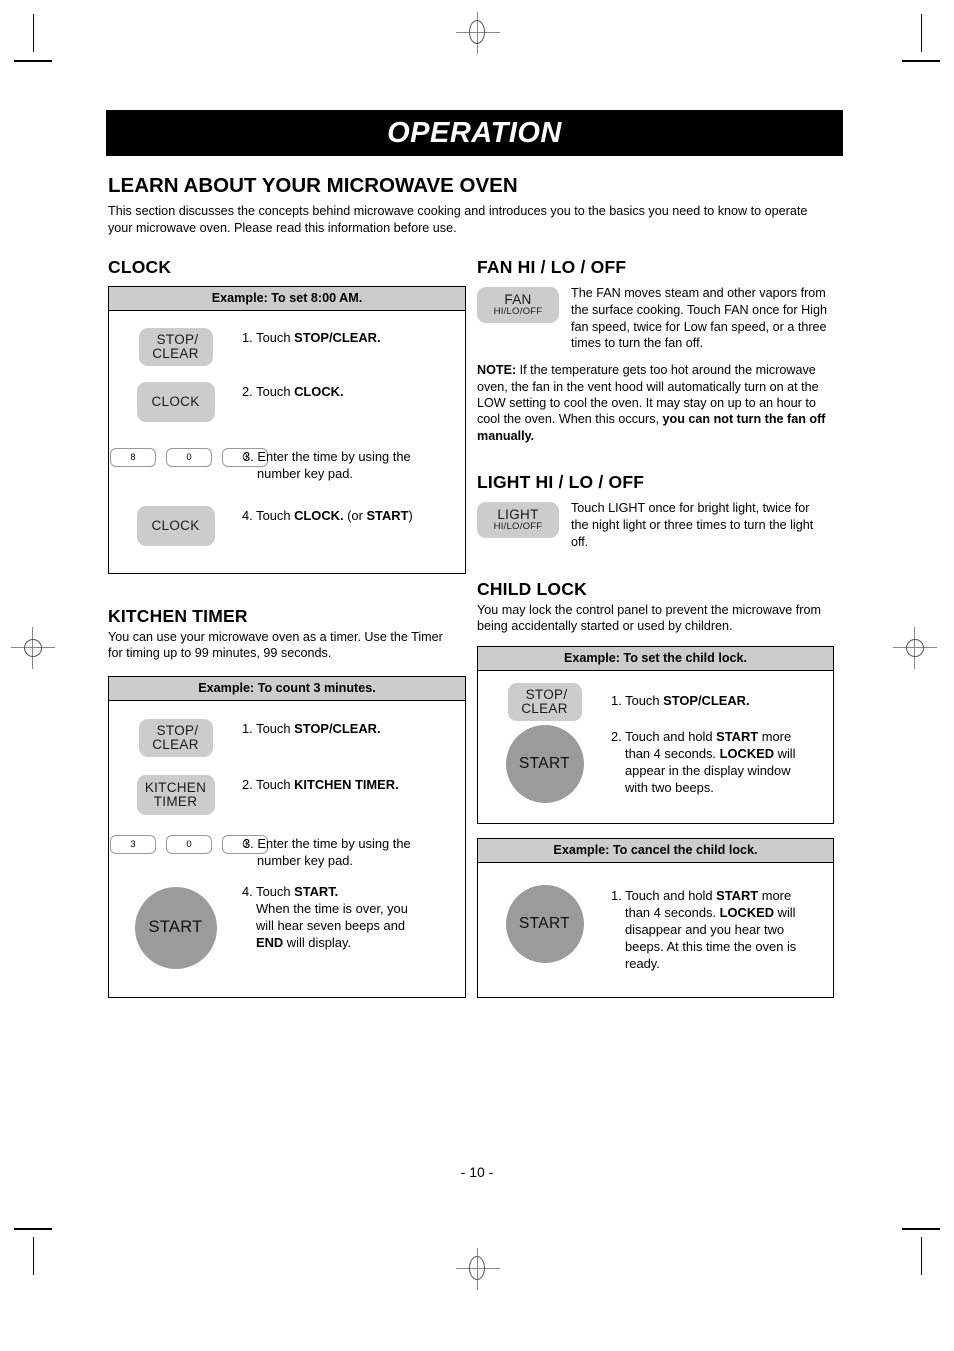 The width and height of the screenshot is (954, 1351). Describe the element at coordinates (478, 33) in the screenshot. I see `registration-mark-top` at that location.